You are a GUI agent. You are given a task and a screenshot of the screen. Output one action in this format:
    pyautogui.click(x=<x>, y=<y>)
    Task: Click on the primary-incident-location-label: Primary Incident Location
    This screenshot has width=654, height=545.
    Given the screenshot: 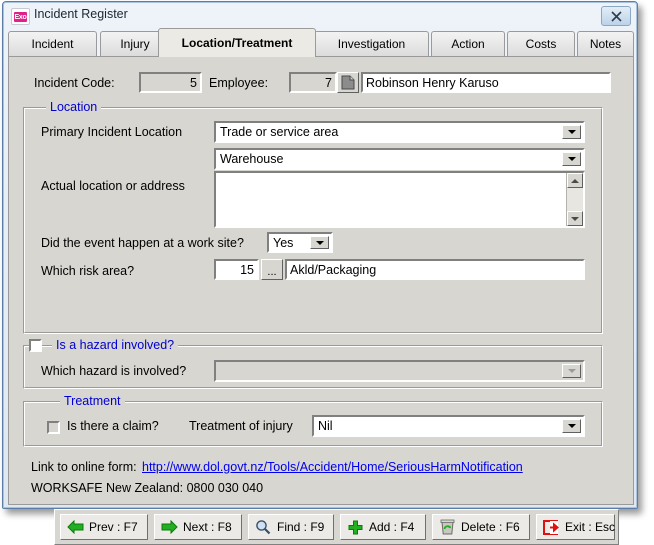 What is the action you would take?
    pyautogui.click(x=112, y=132)
    